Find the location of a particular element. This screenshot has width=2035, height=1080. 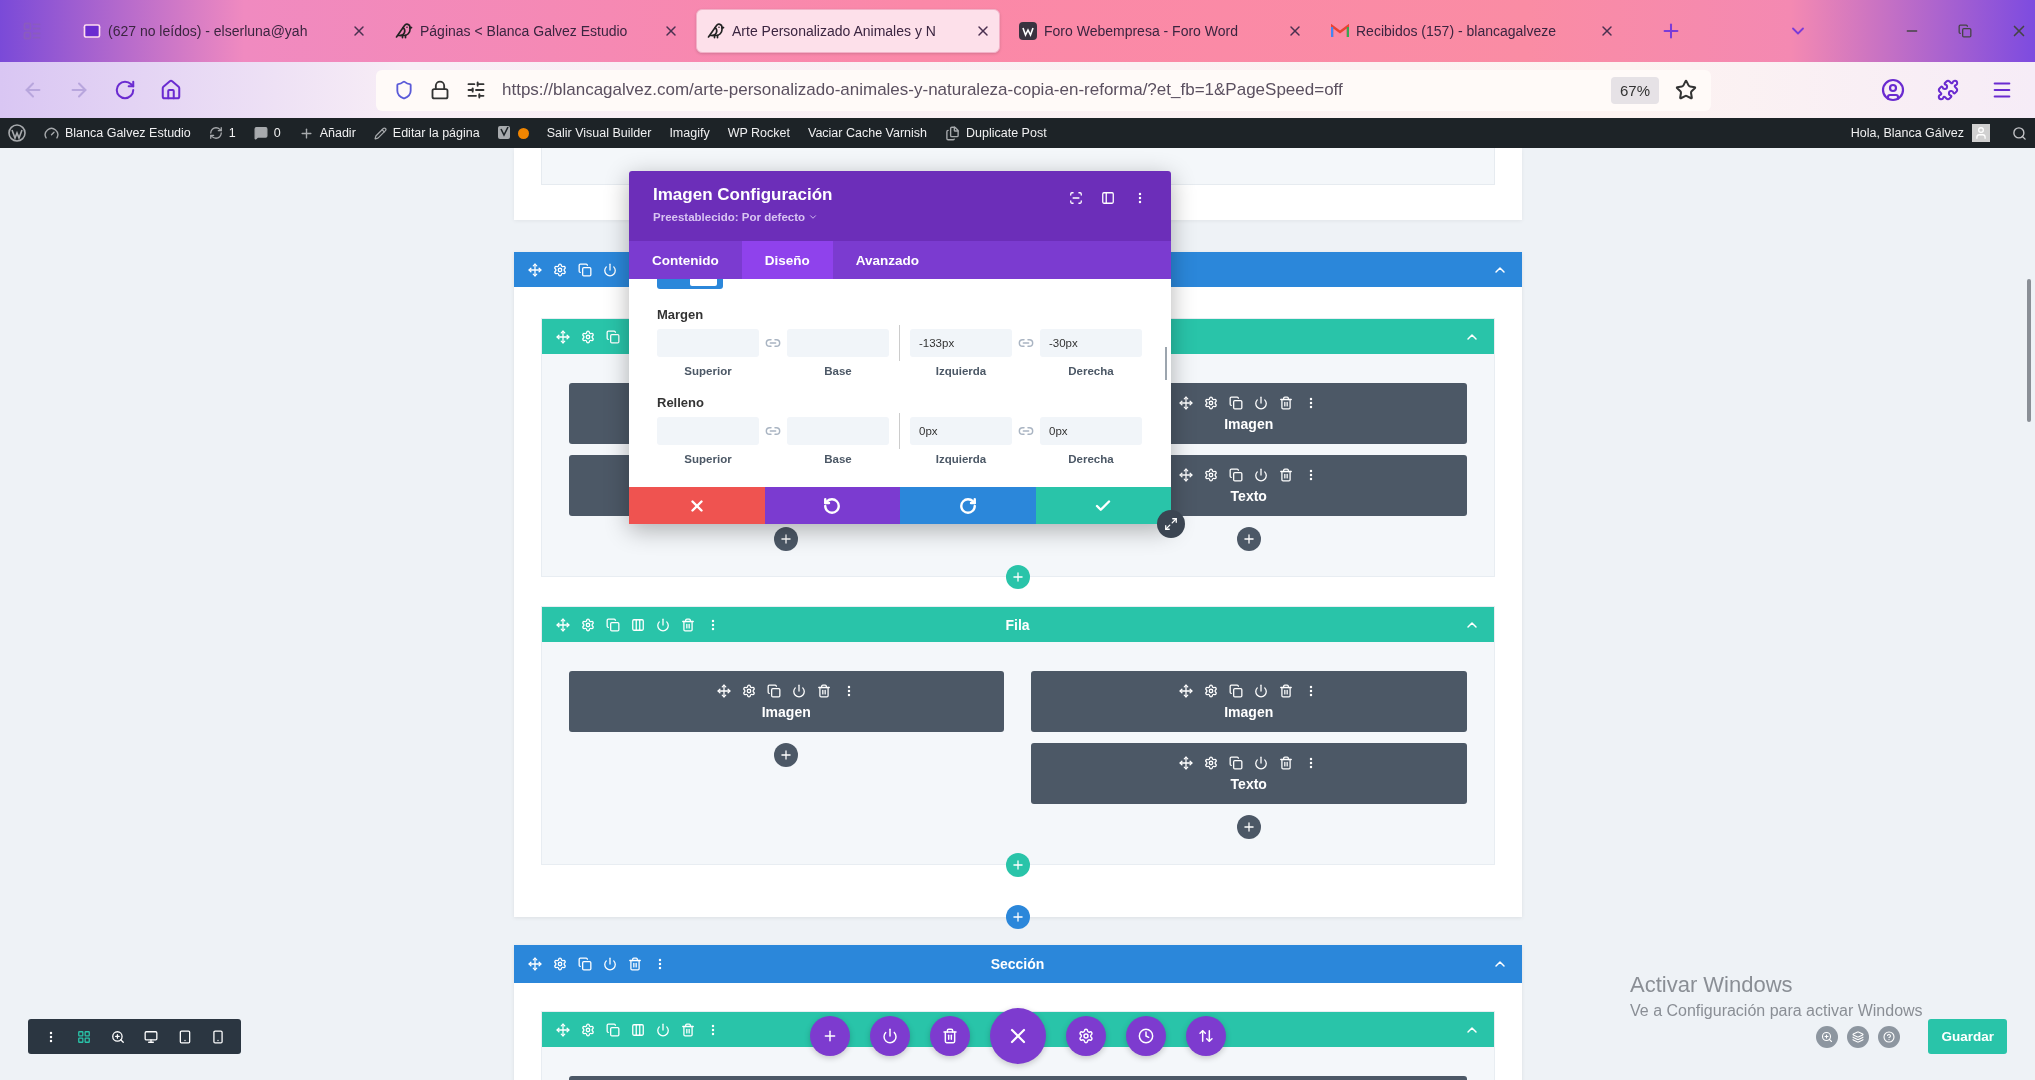

phone-icon is located at coordinates (218, 1036).